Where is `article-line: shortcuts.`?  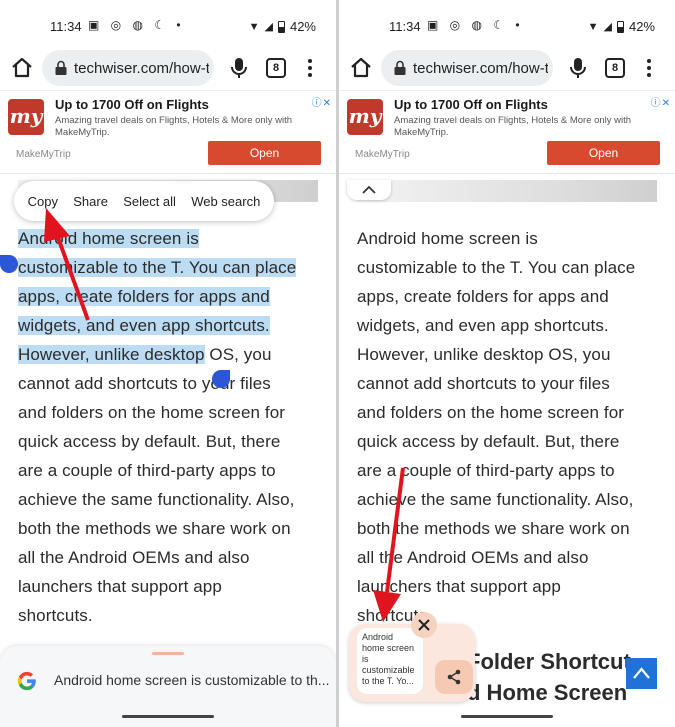
article-line: shortcuts. is located at coordinates (171, 615).